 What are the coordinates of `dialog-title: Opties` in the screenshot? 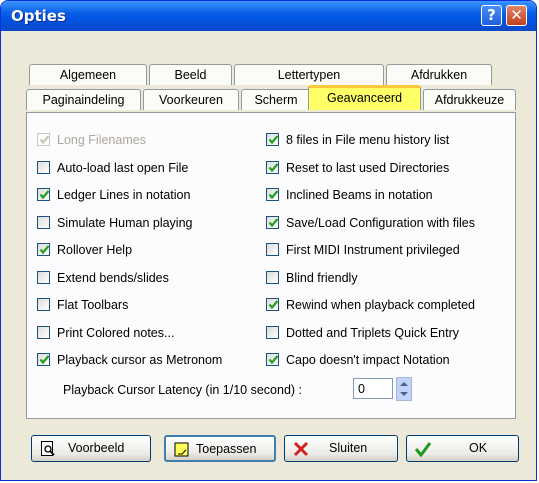 It's located at (38, 16).